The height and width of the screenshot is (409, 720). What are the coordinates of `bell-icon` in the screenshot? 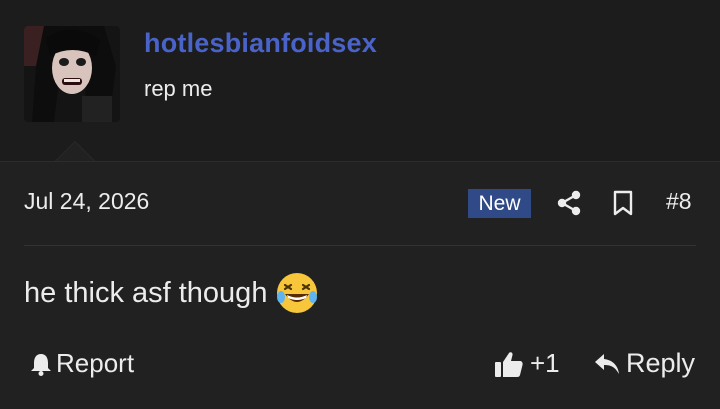 It's located at (41, 364).